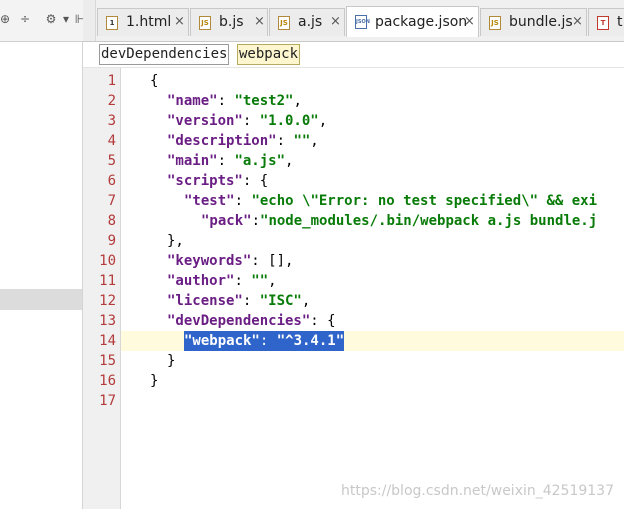  I want to click on line-number: 5, so click(111, 161).